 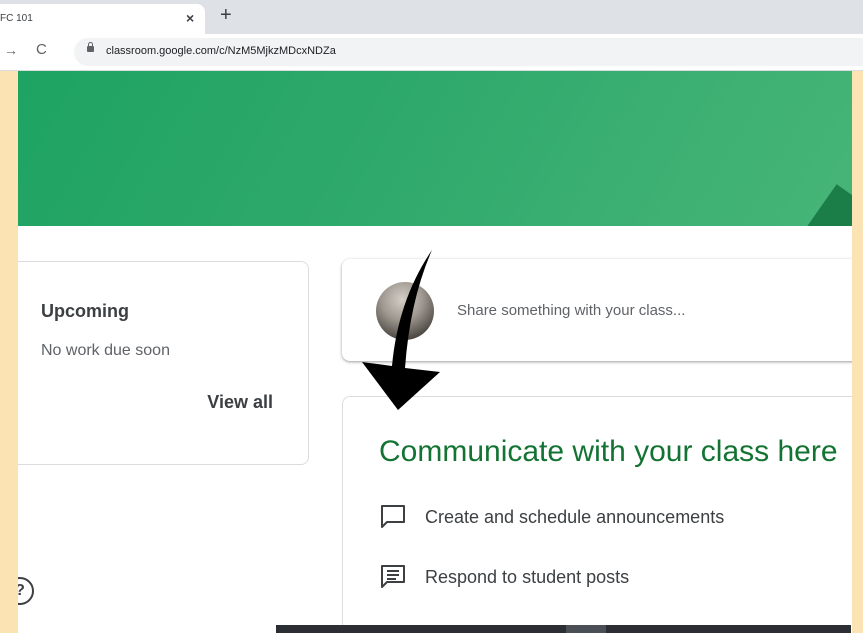 What do you see at coordinates (468, 52) in the screenshot?
I see `address-bar: classroom.google.com/c/NzM5MjkzMDcxNDZa` at bounding box center [468, 52].